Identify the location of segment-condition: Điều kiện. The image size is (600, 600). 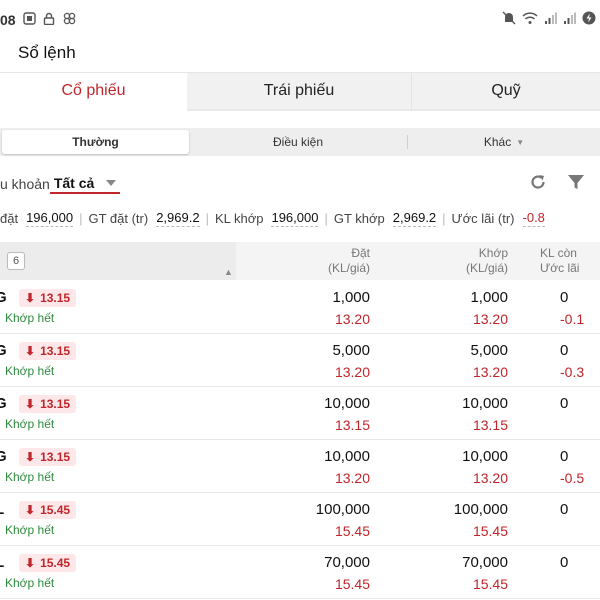
(298, 142).